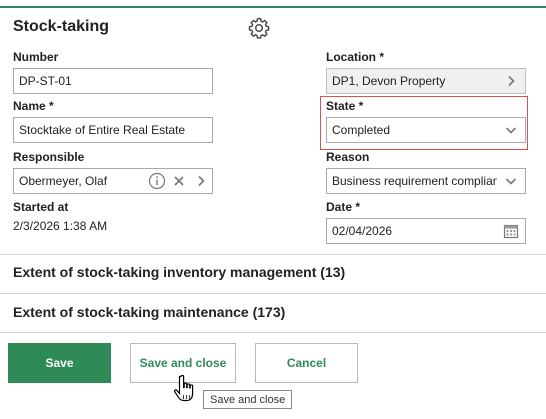  I want to click on top-accent-line, so click(273, 7).